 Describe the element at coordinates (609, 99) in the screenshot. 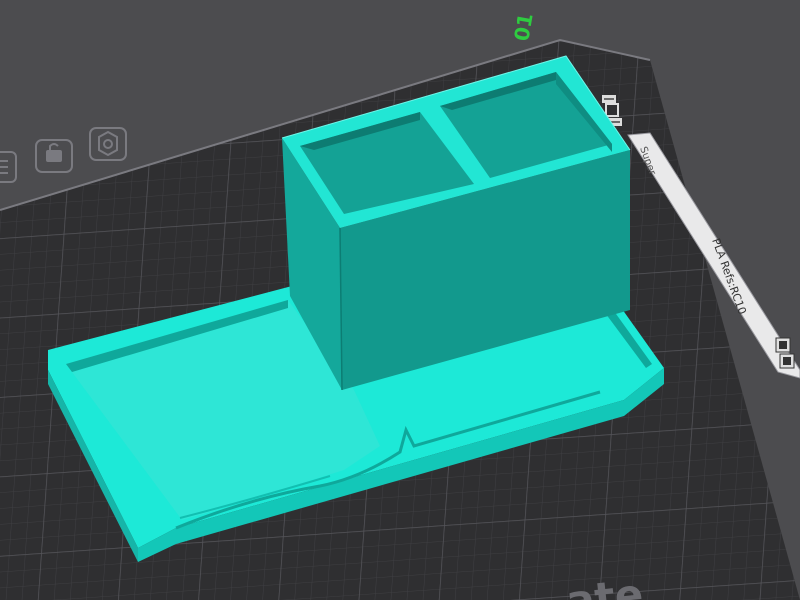

I see `arrow-icon` at that location.